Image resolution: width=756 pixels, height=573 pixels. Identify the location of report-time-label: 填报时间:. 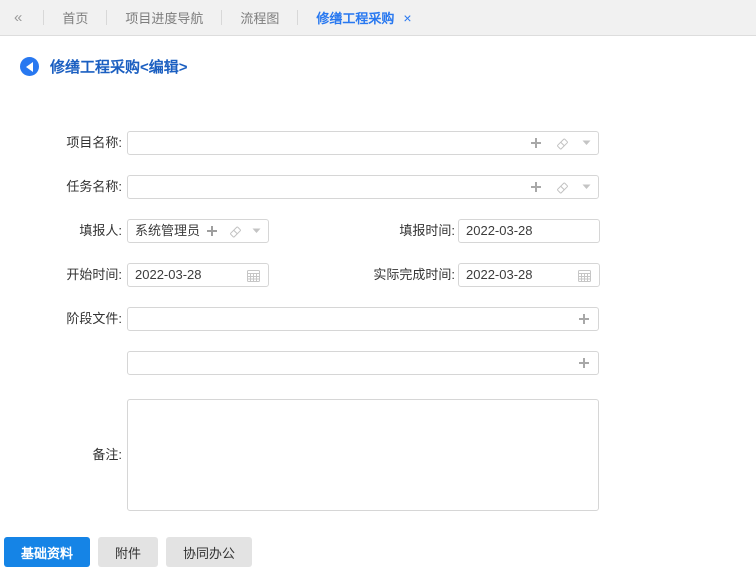
(427, 230).